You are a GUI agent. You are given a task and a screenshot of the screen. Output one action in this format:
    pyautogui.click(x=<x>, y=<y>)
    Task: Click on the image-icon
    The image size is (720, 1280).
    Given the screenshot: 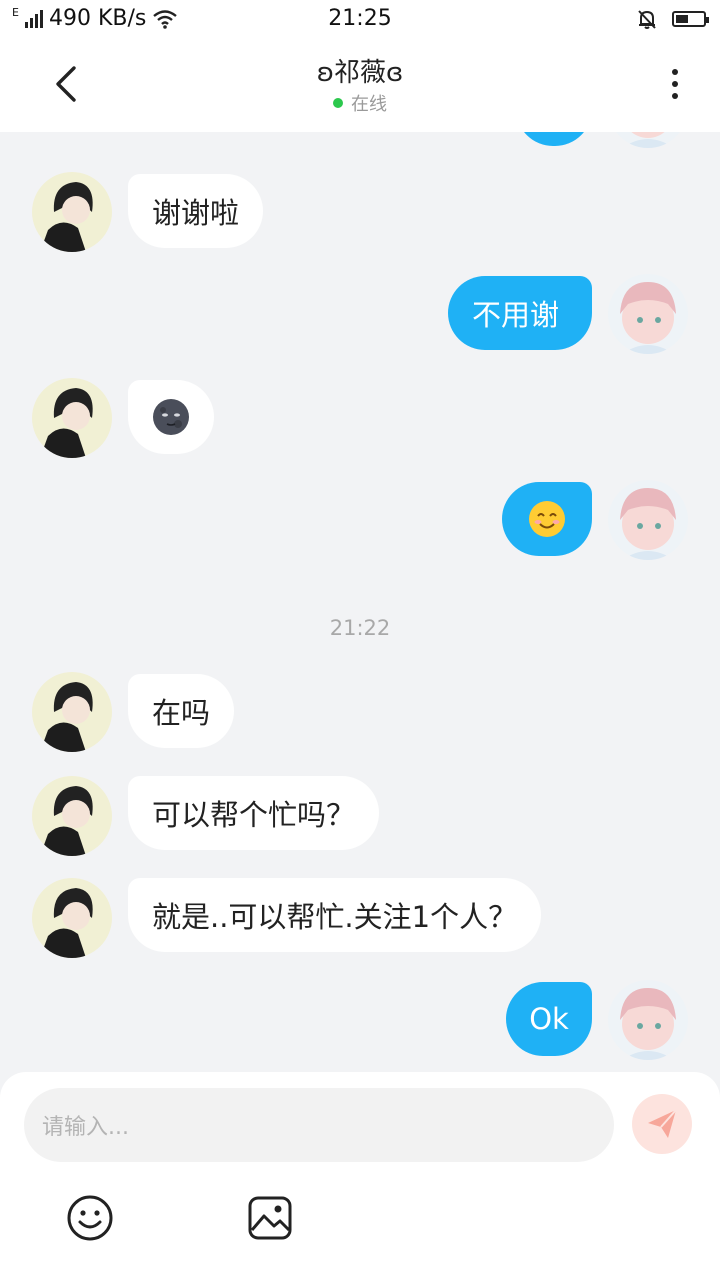 What is the action you would take?
    pyautogui.click(x=270, y=1218)
    